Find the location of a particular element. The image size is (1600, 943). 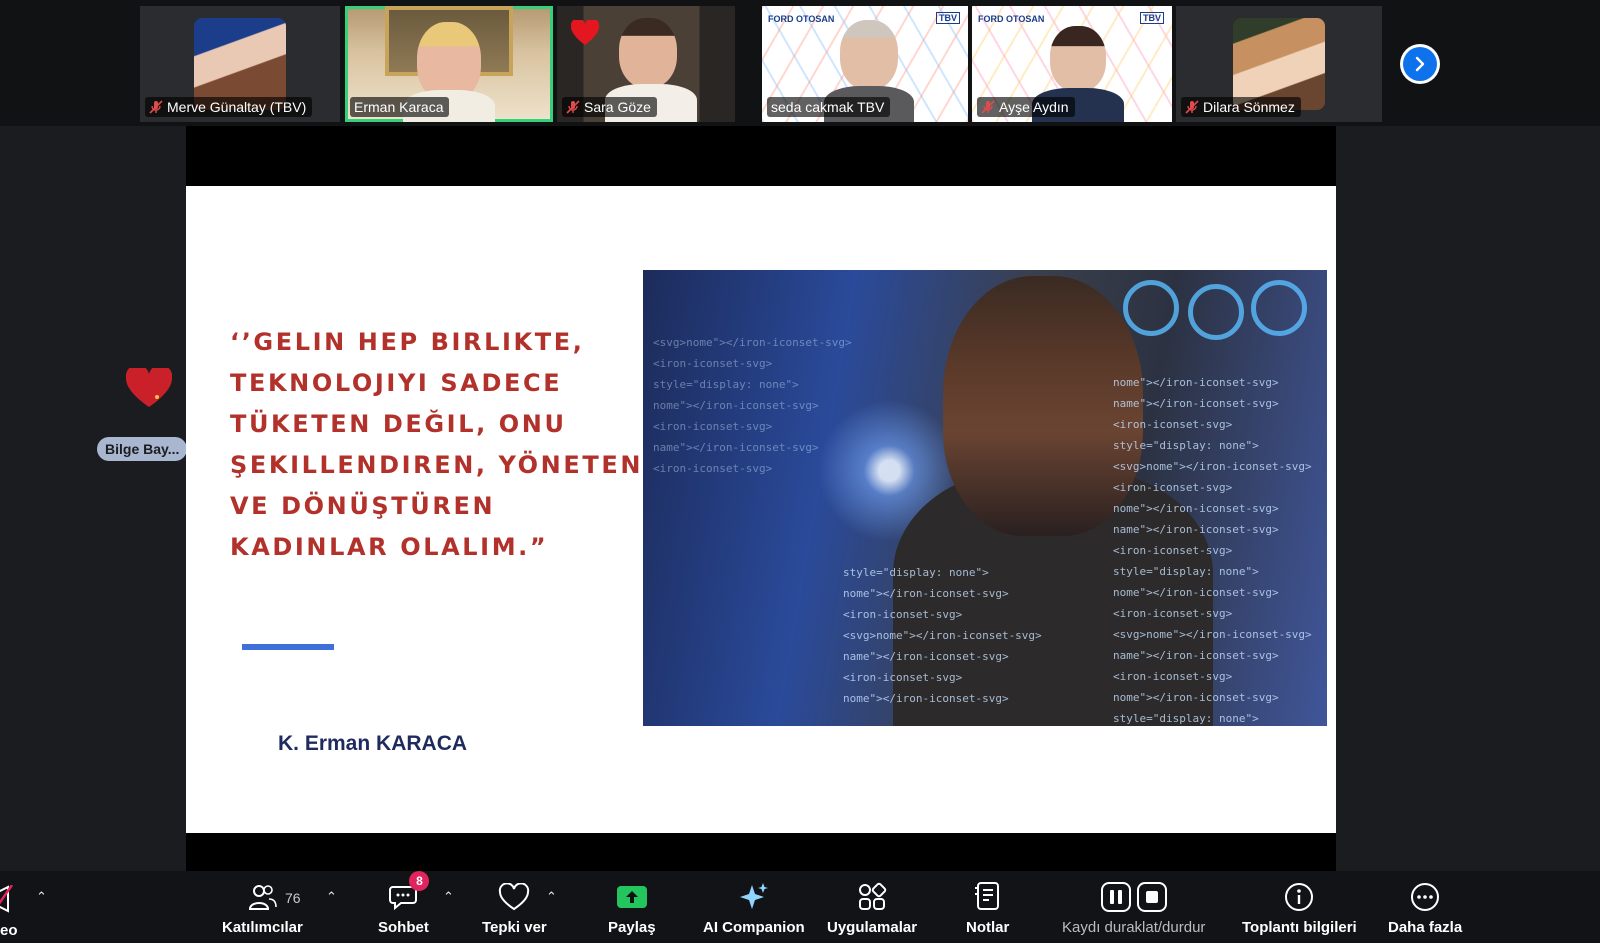

chat-options-caret: ⌃ is located at coordinates (448, 897).